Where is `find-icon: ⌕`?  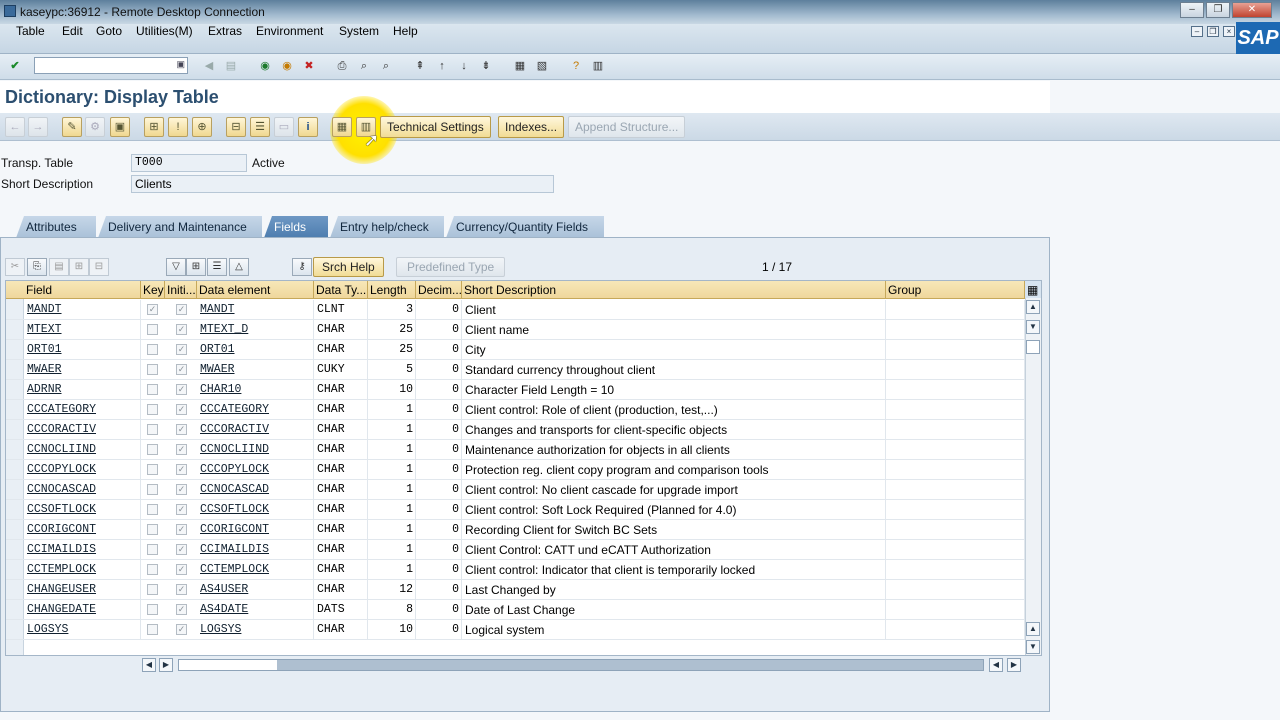
find-icon: ⌕ is located at coordinates (364, 66).